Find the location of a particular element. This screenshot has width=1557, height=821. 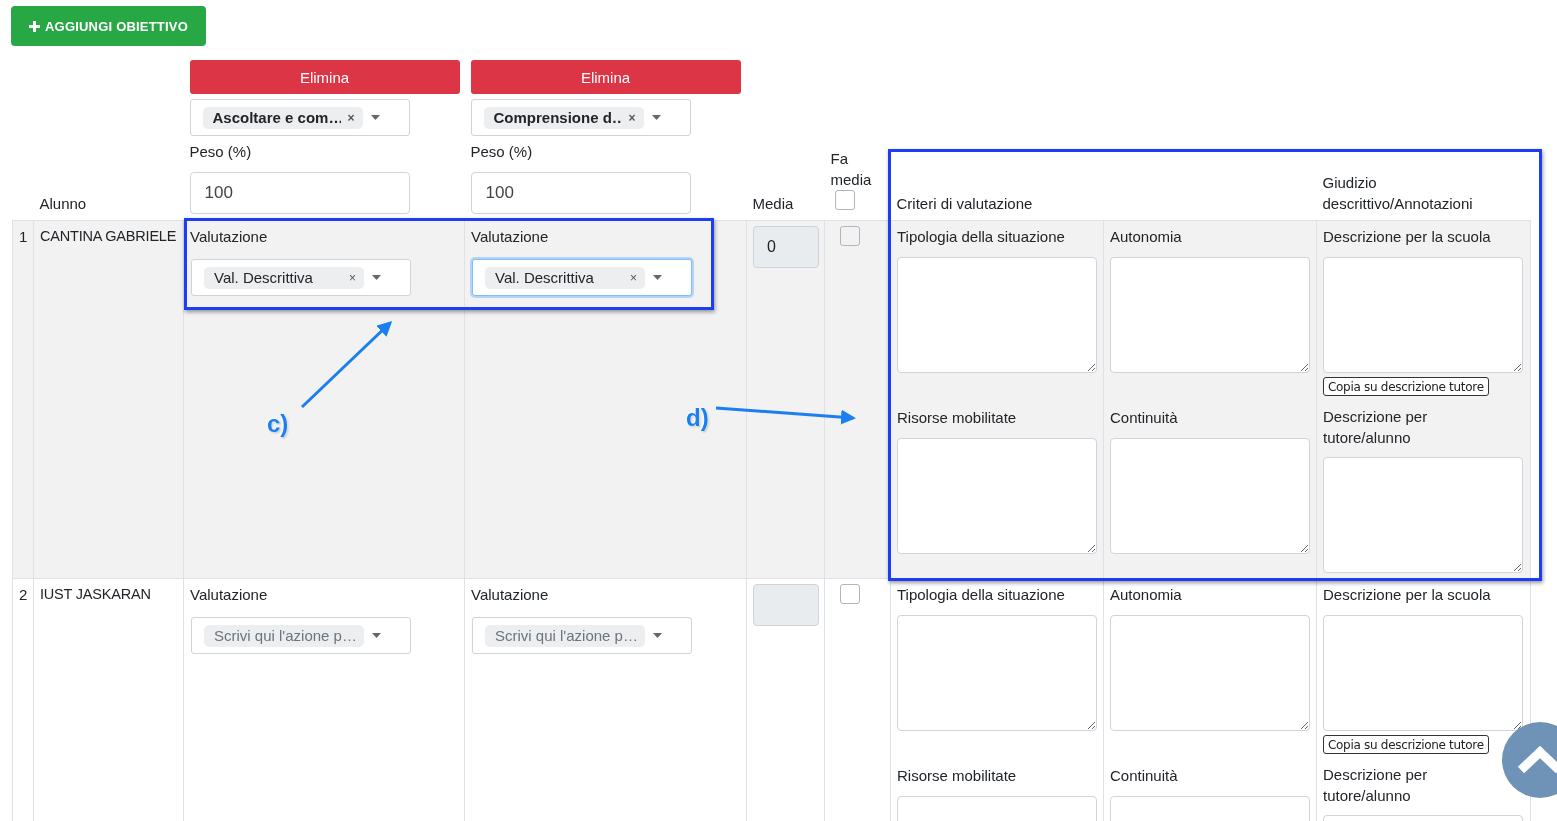

column-header: Media is located at coordinates (773, 204).